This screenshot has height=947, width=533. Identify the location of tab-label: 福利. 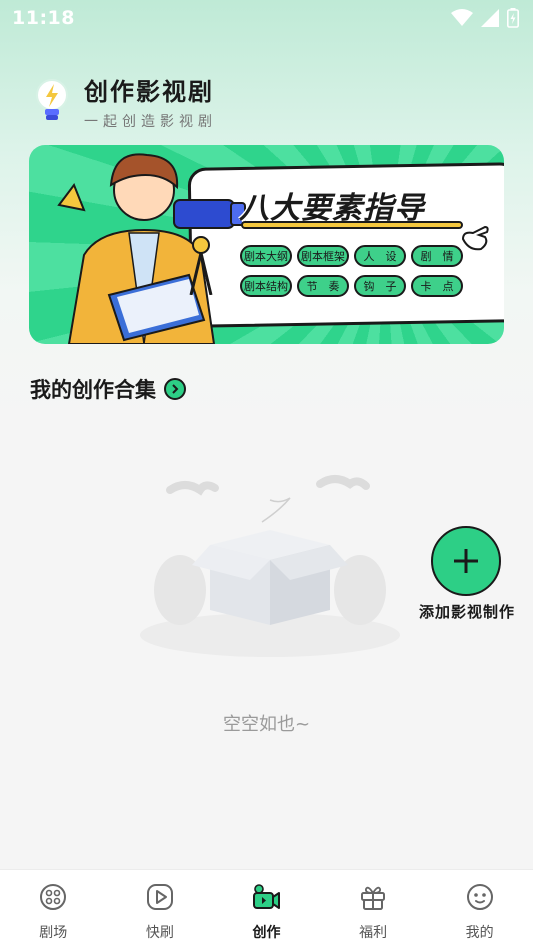
(373, 933).